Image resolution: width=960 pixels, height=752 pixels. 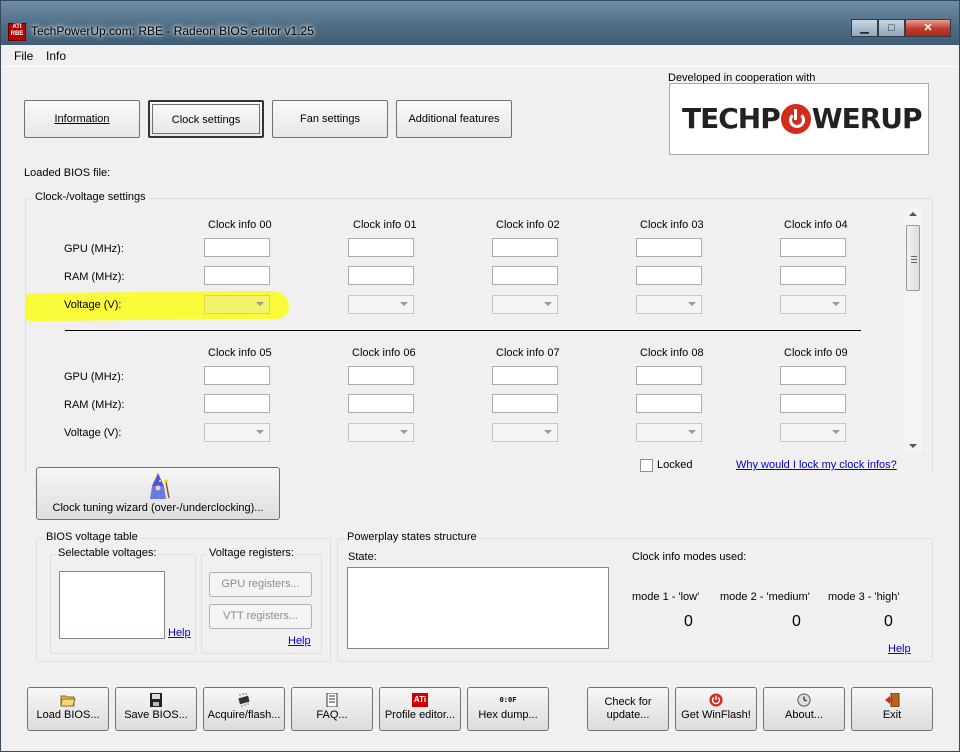 What do you see at coordinates (716, 709) in the screenshot?
I see `get-winflash-button: Get WinFlash!` at bounding box center [716, 709].